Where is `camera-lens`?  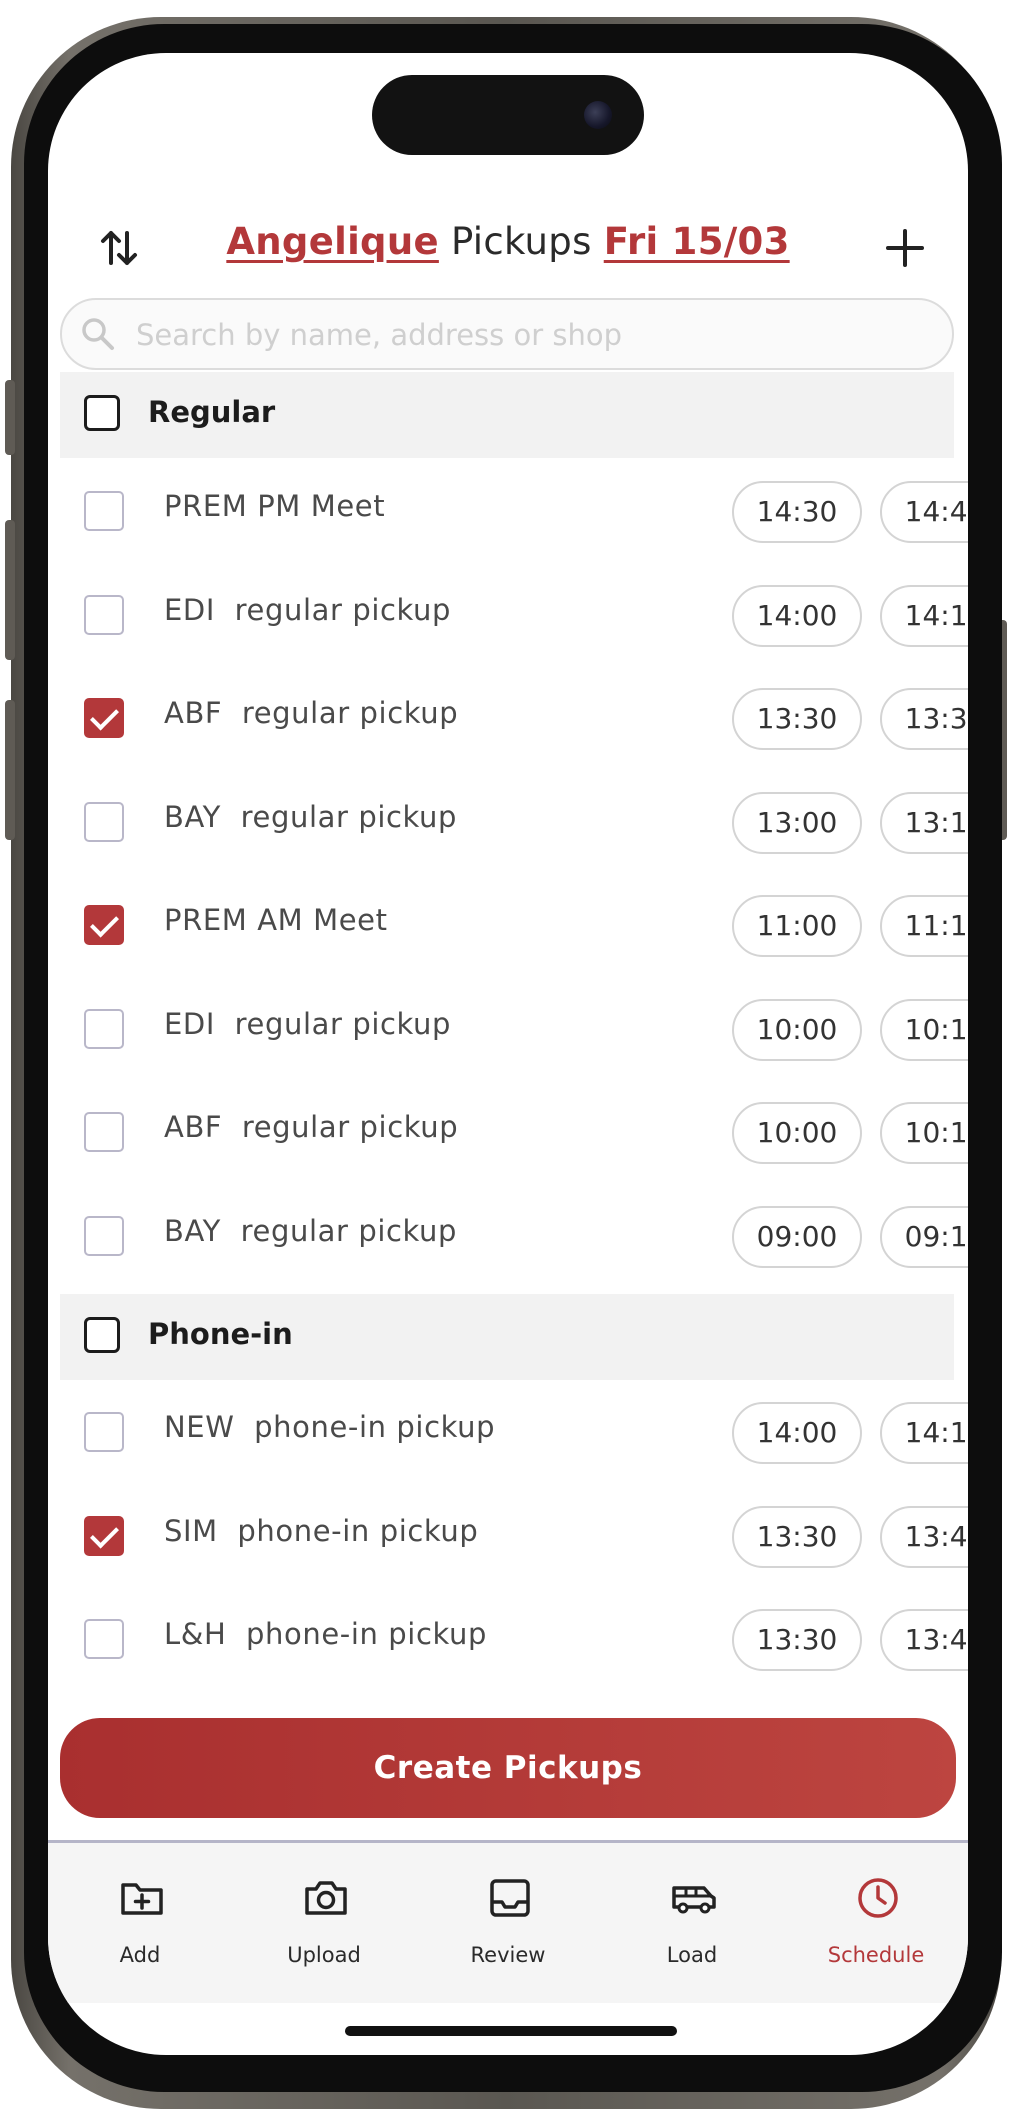
camera-lens is located at coordinates (598, 115).